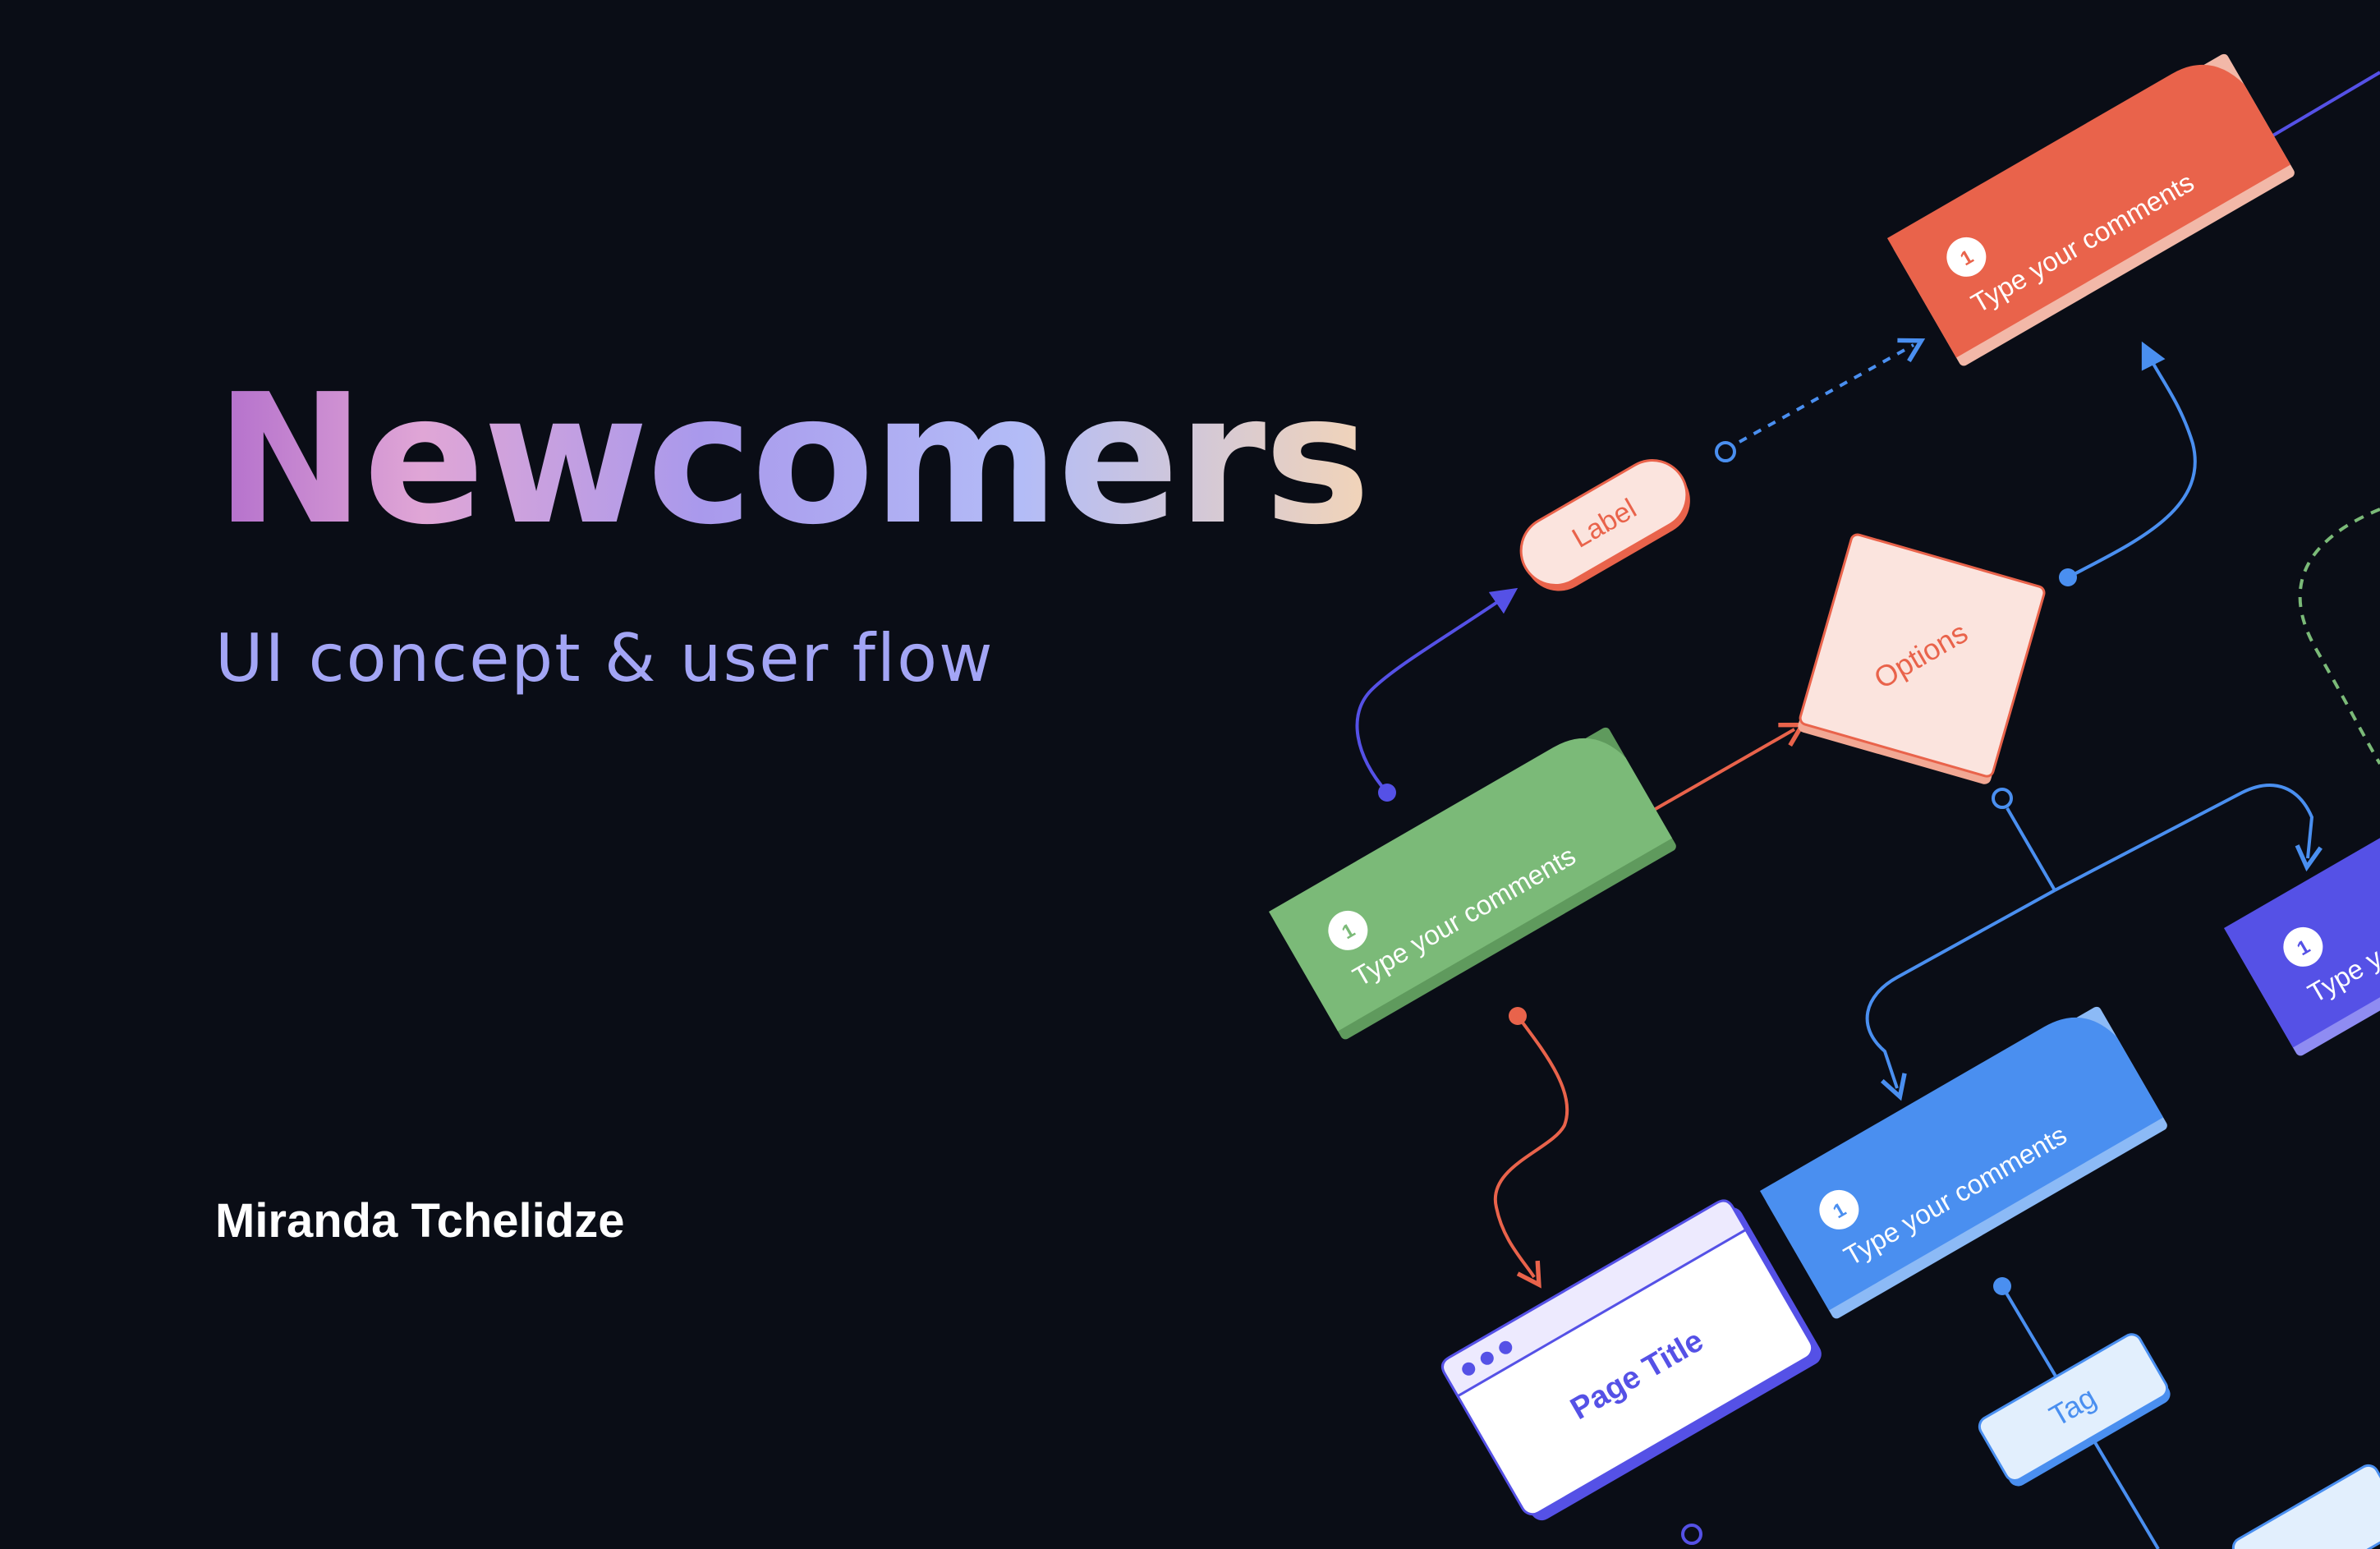  What do you see at coordinates (2305, 1506) in the screenshot?
I see `partial-box-bottom` at bounding box center [2305, 1506].